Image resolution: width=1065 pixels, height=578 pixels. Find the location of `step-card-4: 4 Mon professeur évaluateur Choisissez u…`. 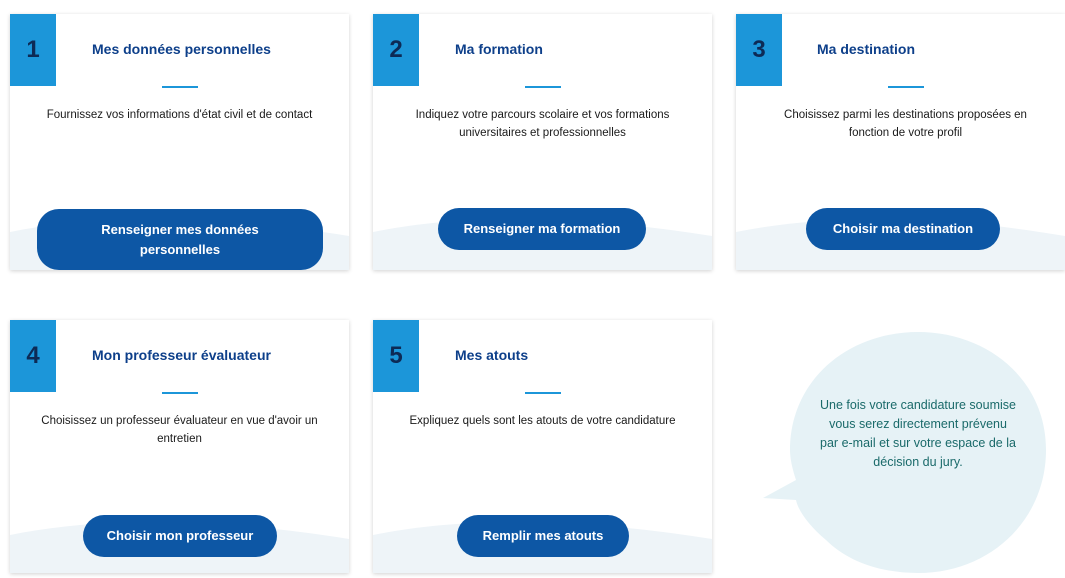

step-card-4: 4 Mon professeur évaluateur Choisissez u… is located at coordinates (179, 446).